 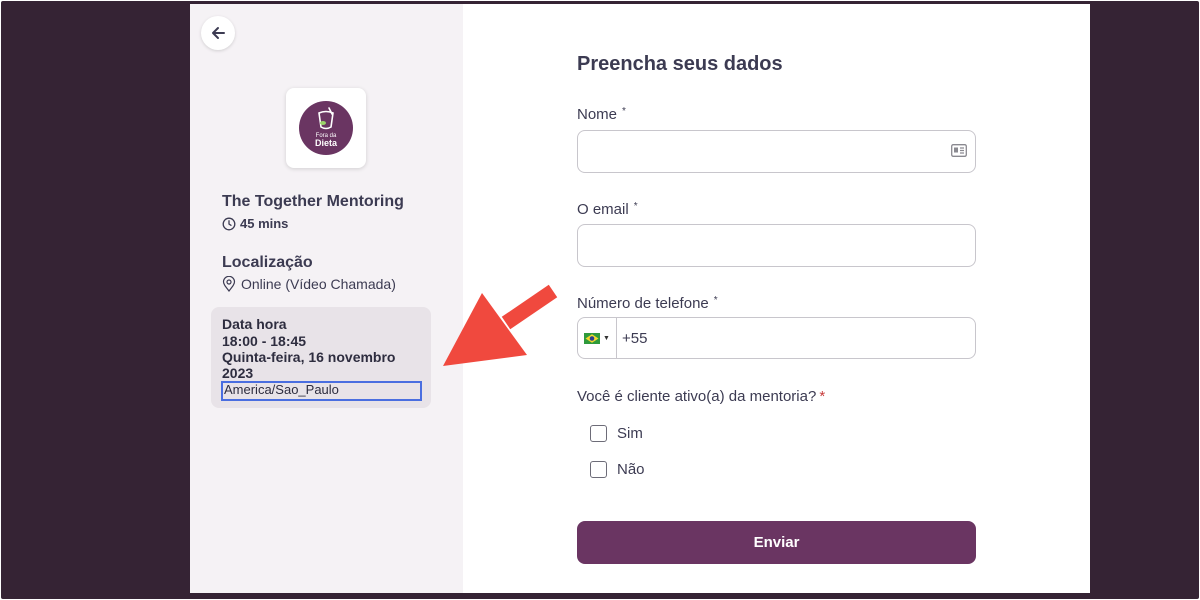 I want to click on phone-label: Número de telefone *, so click(x=647, y=303).